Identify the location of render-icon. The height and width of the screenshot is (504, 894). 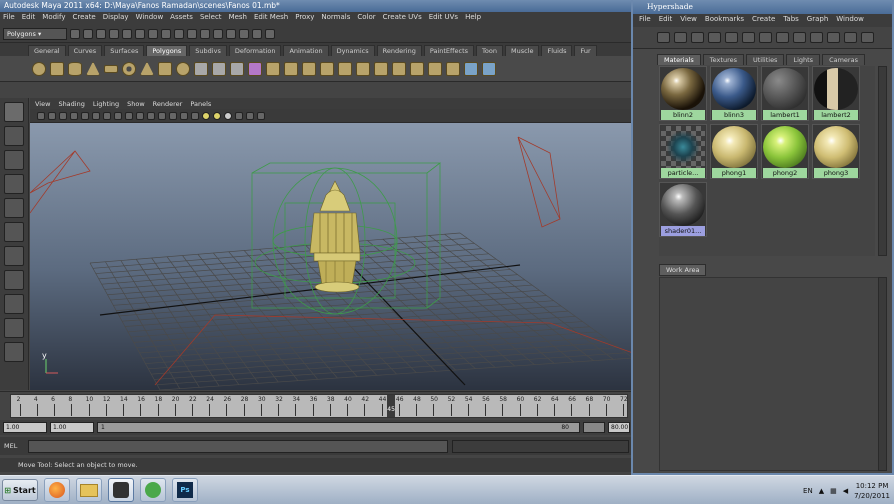
(231, 33).